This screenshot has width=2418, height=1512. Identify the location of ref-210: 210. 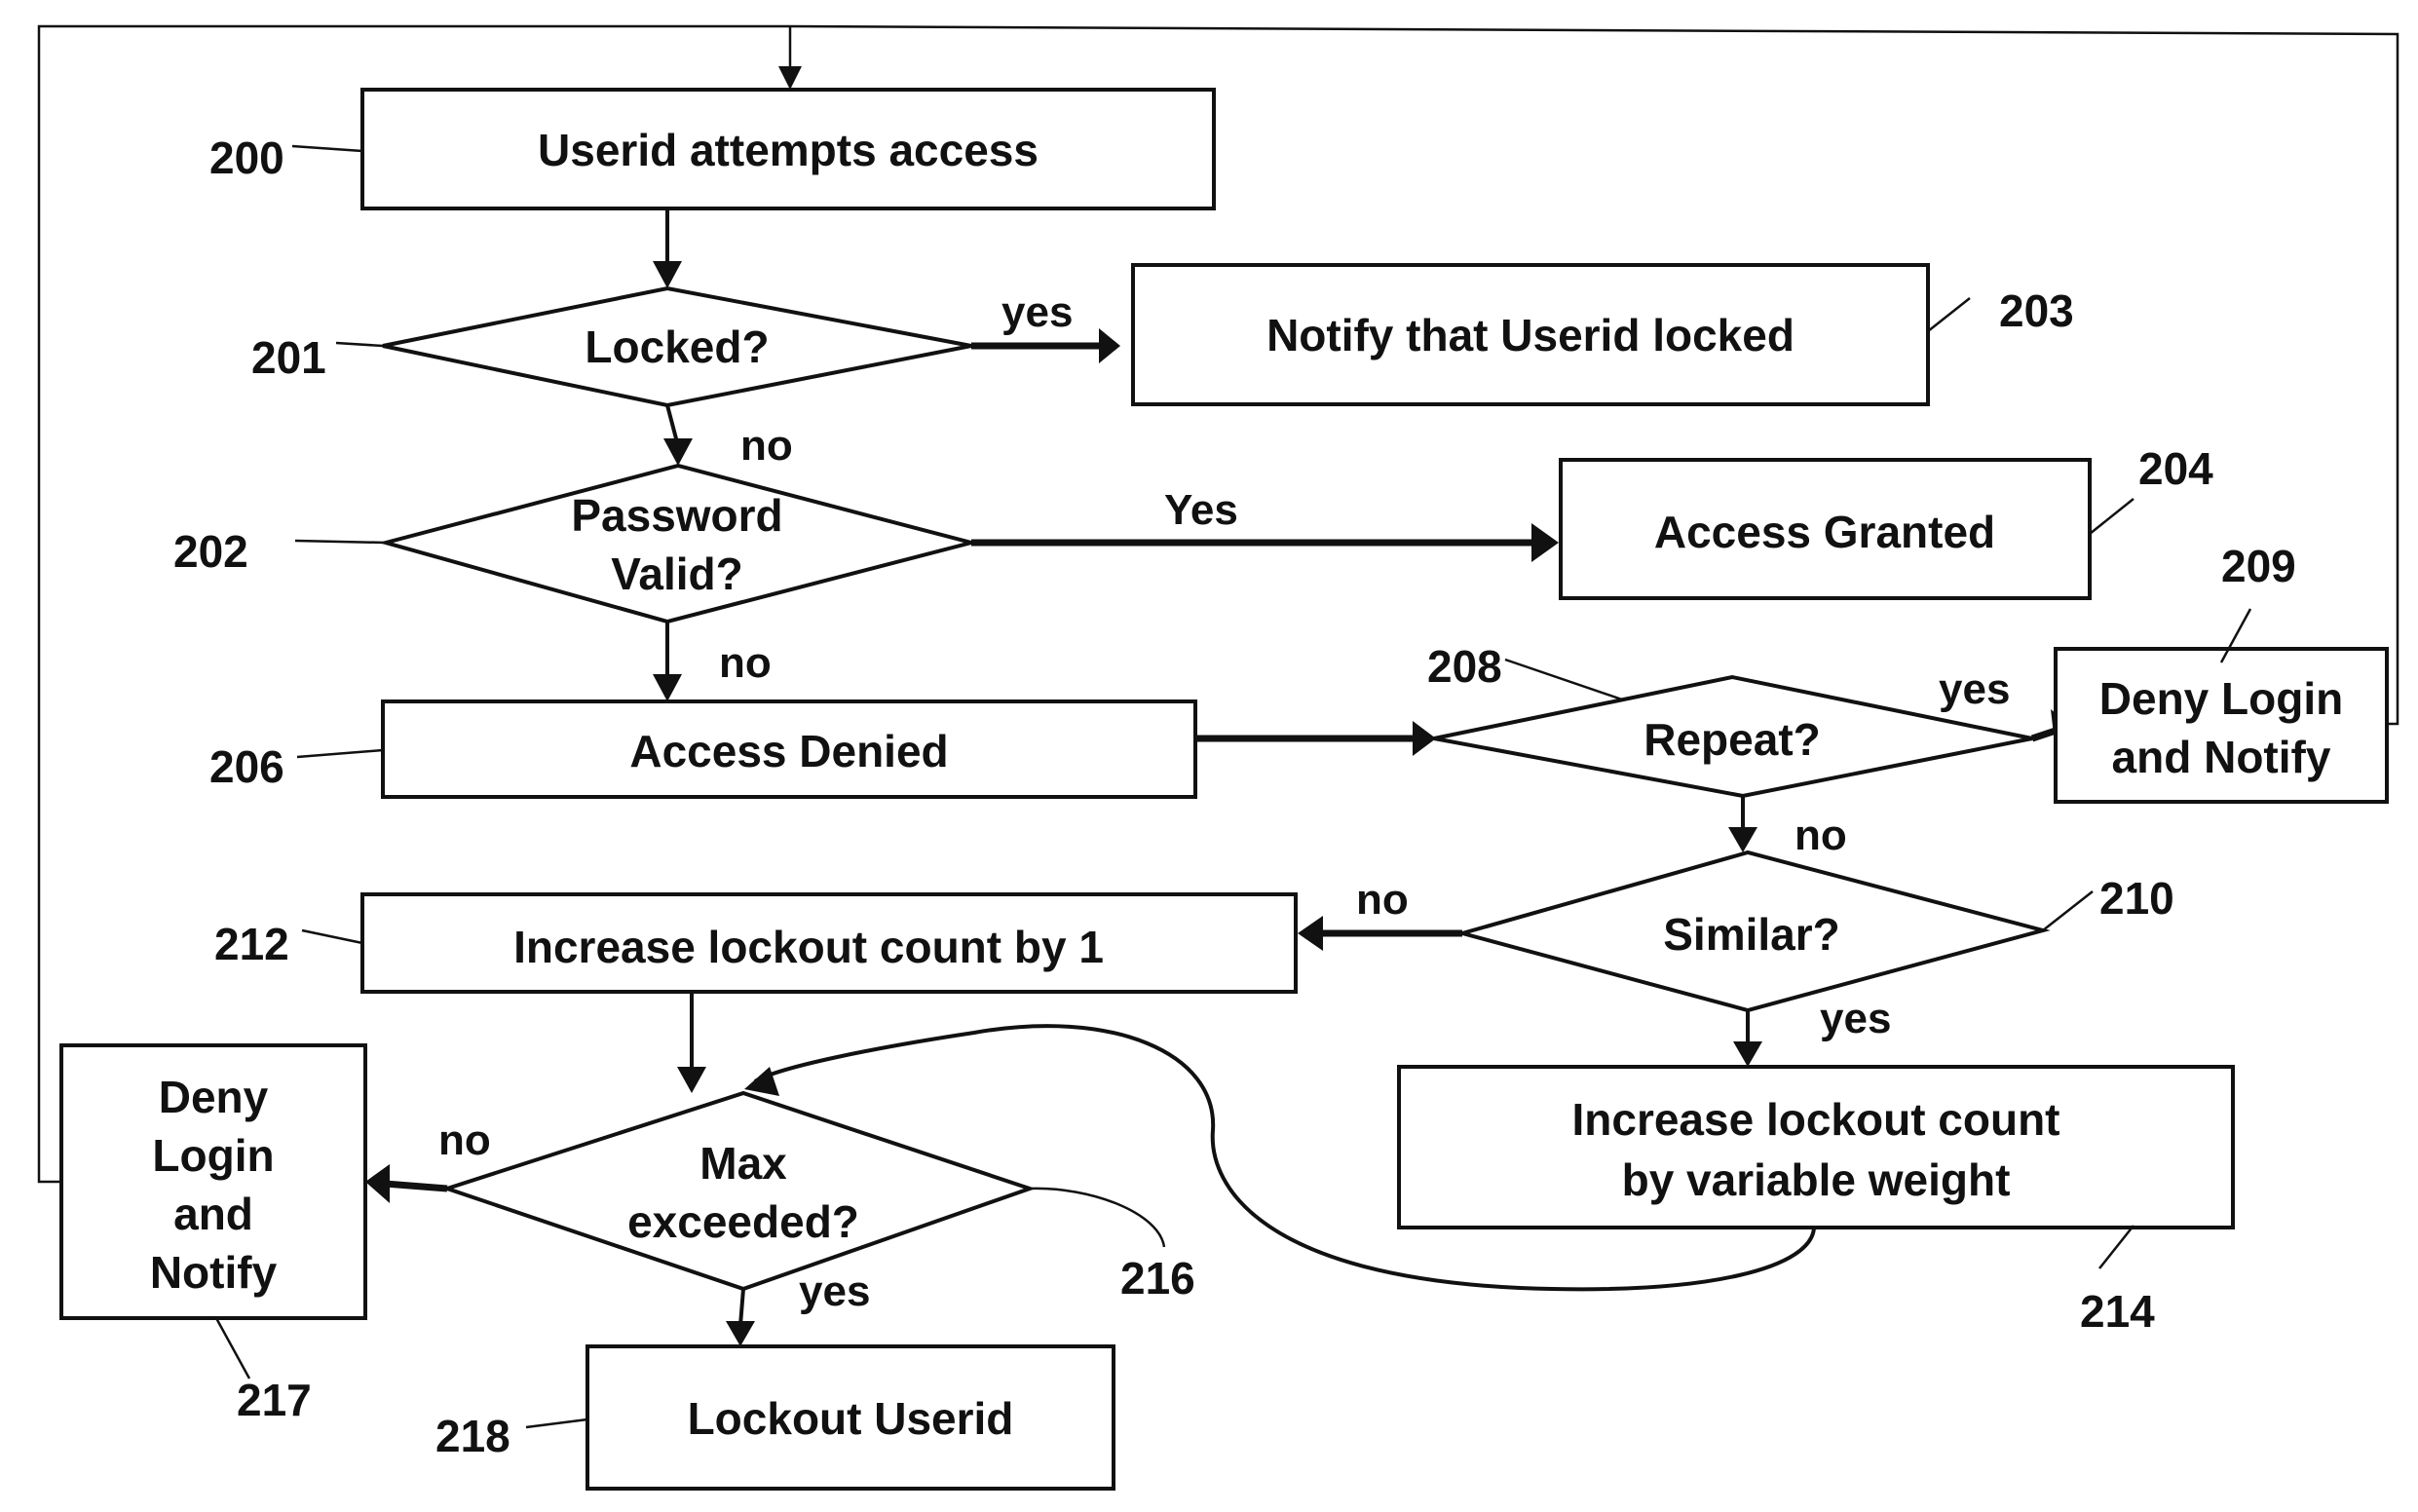
(2136, 898).